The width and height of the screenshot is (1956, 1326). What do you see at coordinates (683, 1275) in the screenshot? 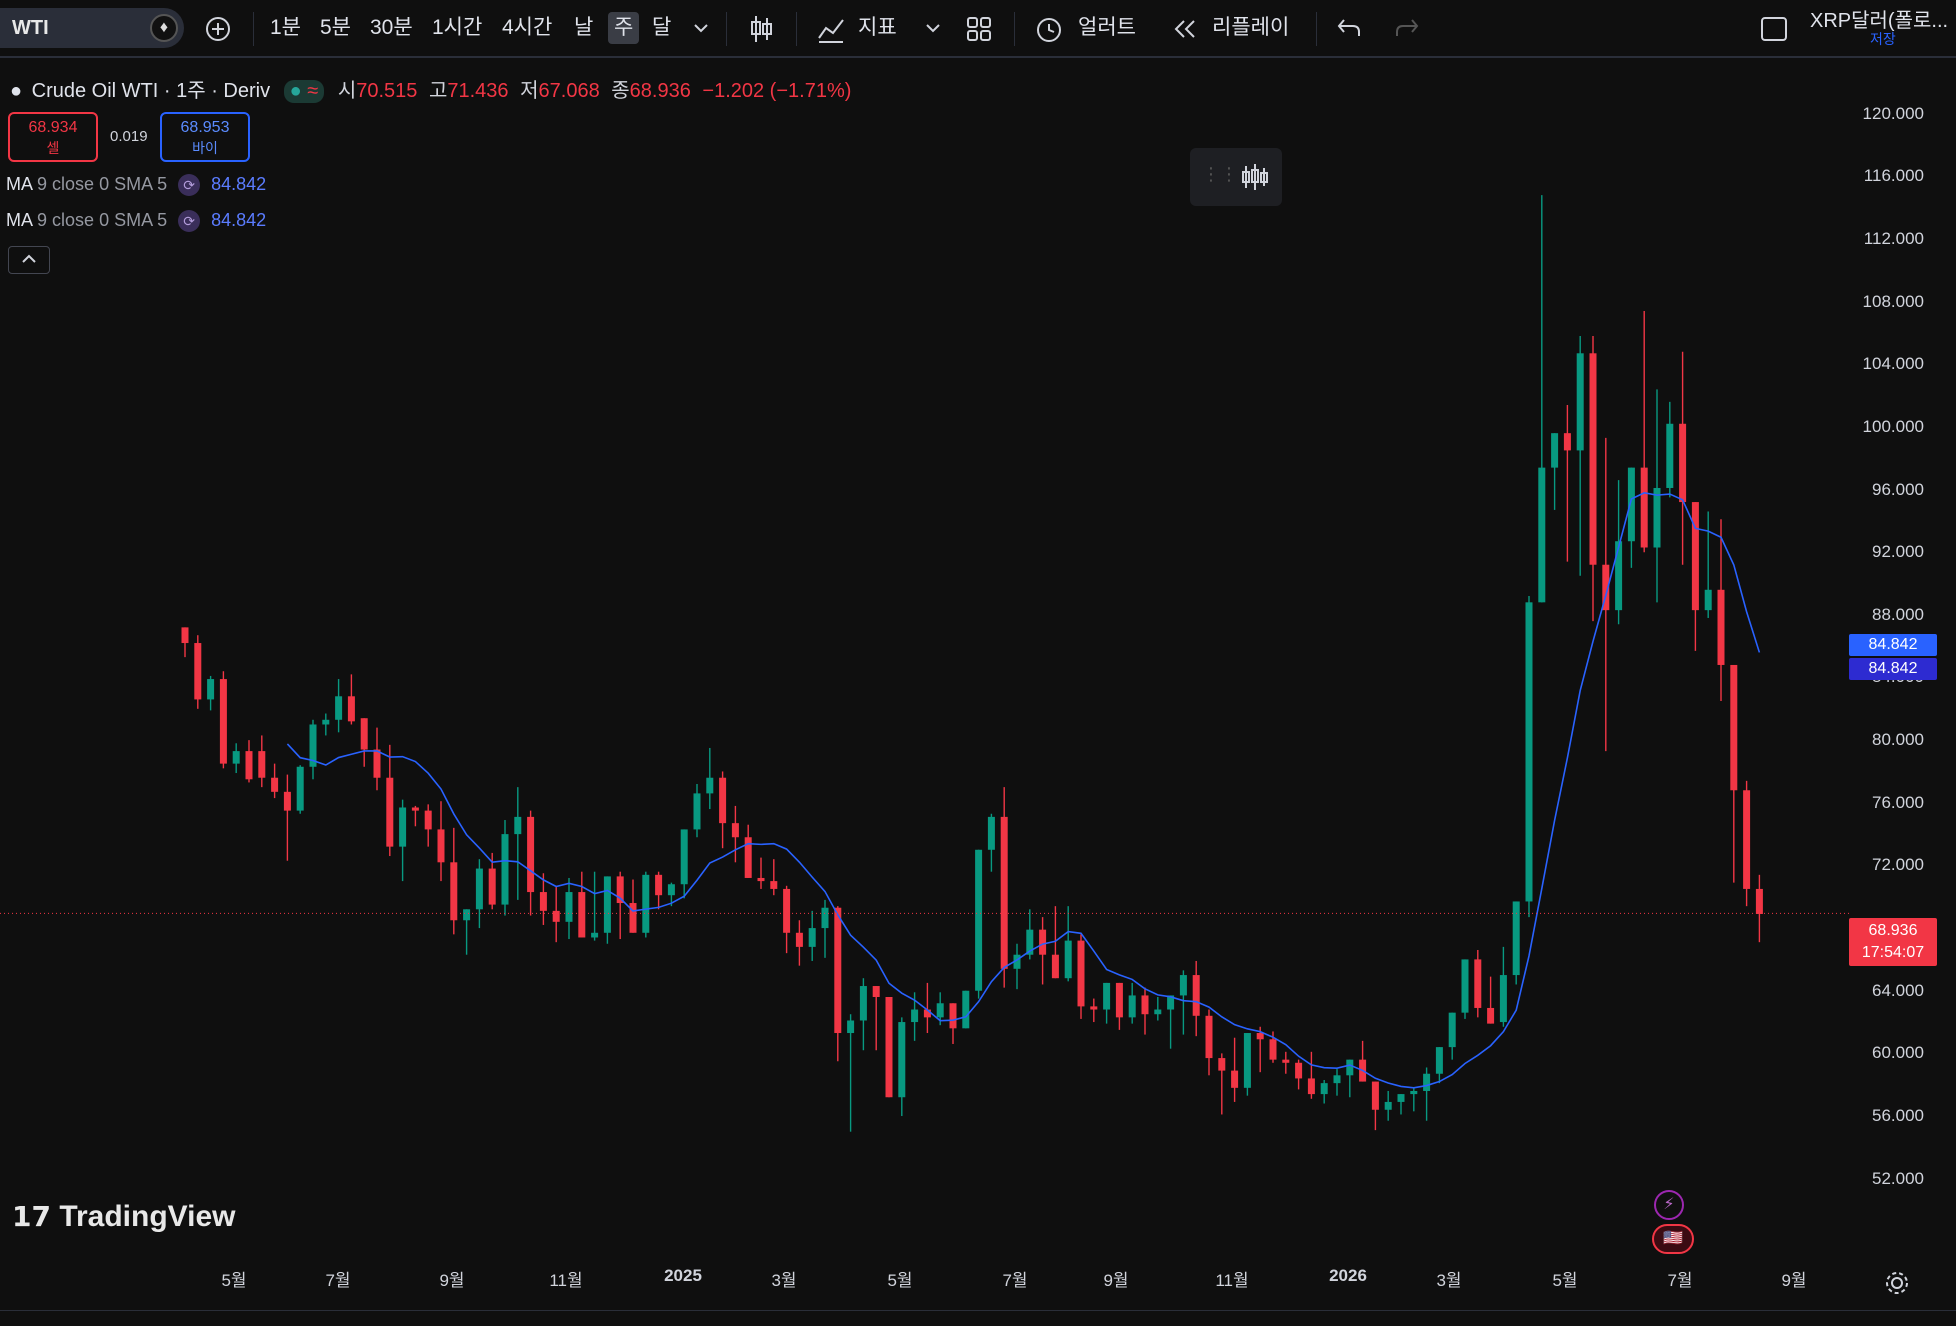
I see `time-axis-label: 2025` at bounding box center [683, 1275].